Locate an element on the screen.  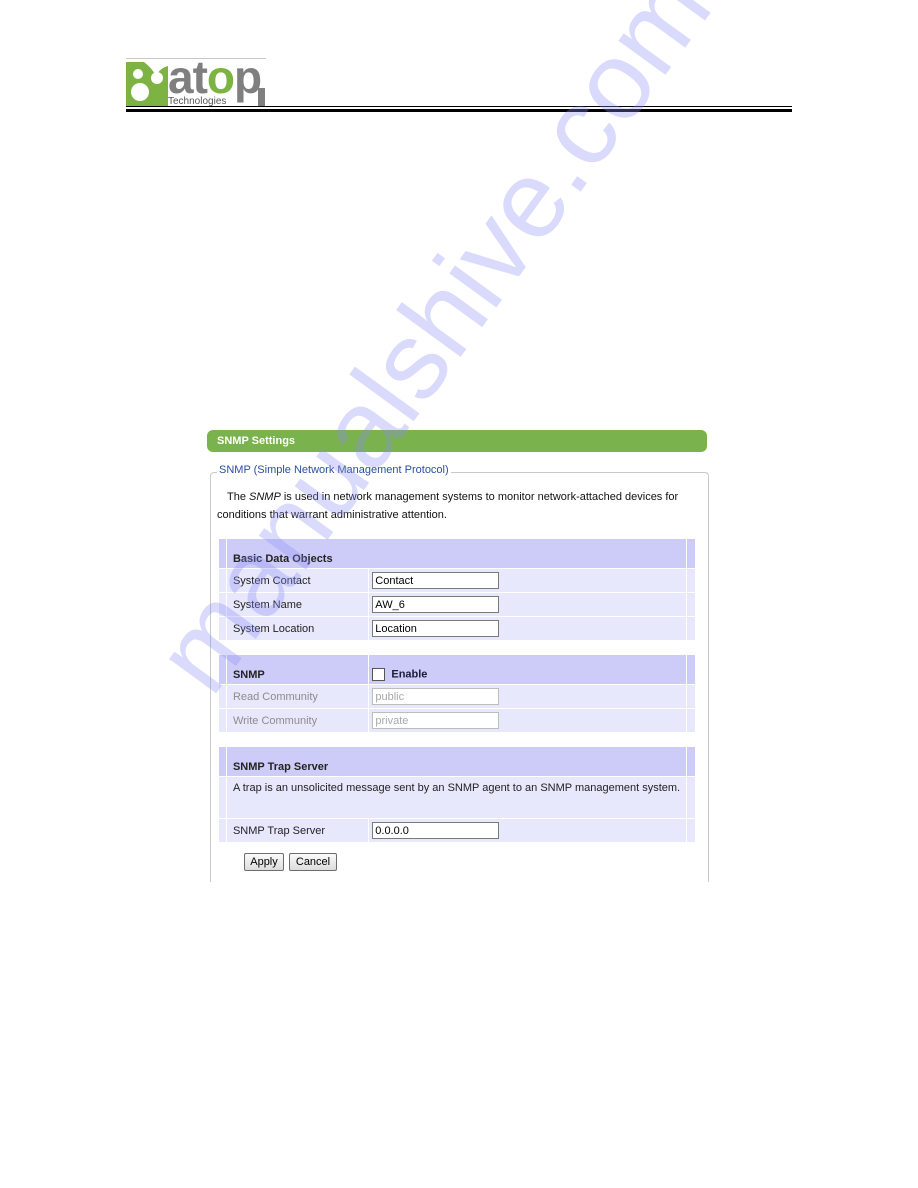
system-name-input: AW_6 is located at coordinates (436, 604).